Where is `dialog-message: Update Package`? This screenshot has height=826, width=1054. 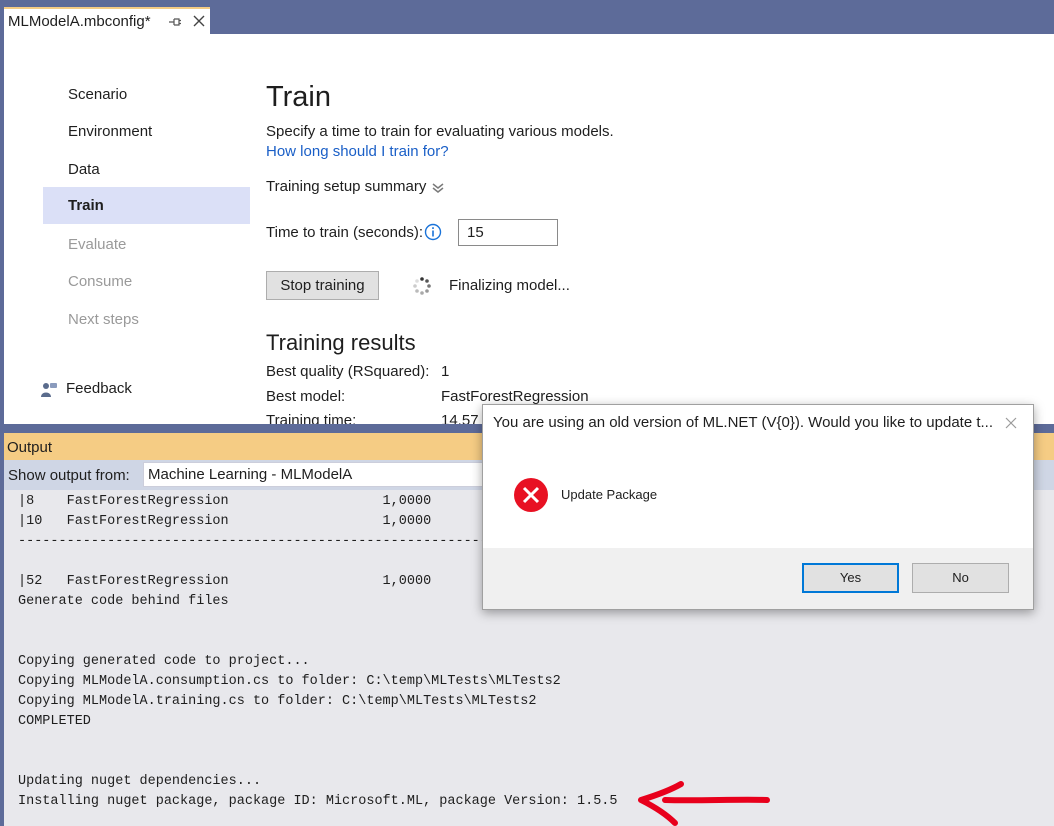 dialog-message: Update Package is located at coordinates (609, 494).